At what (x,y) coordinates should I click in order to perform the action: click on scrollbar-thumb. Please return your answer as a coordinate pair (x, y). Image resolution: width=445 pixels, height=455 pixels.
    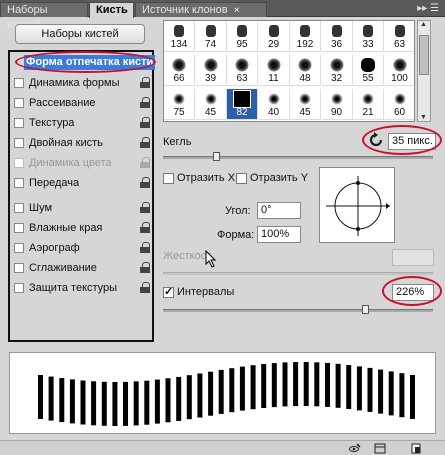
    Looking at the image, I should click on (424, 55).